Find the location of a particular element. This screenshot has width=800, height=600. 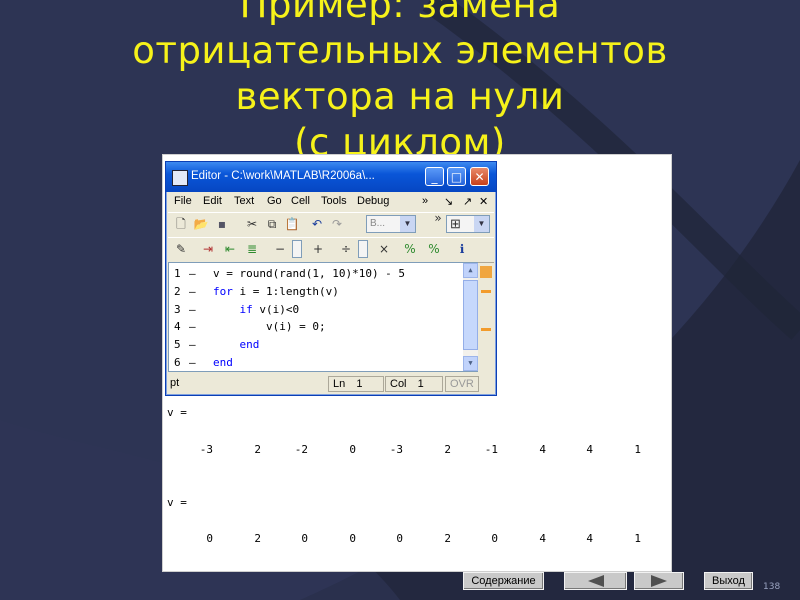

layout-combo: ⊞ ▼ is located at coordinates (468, 224).